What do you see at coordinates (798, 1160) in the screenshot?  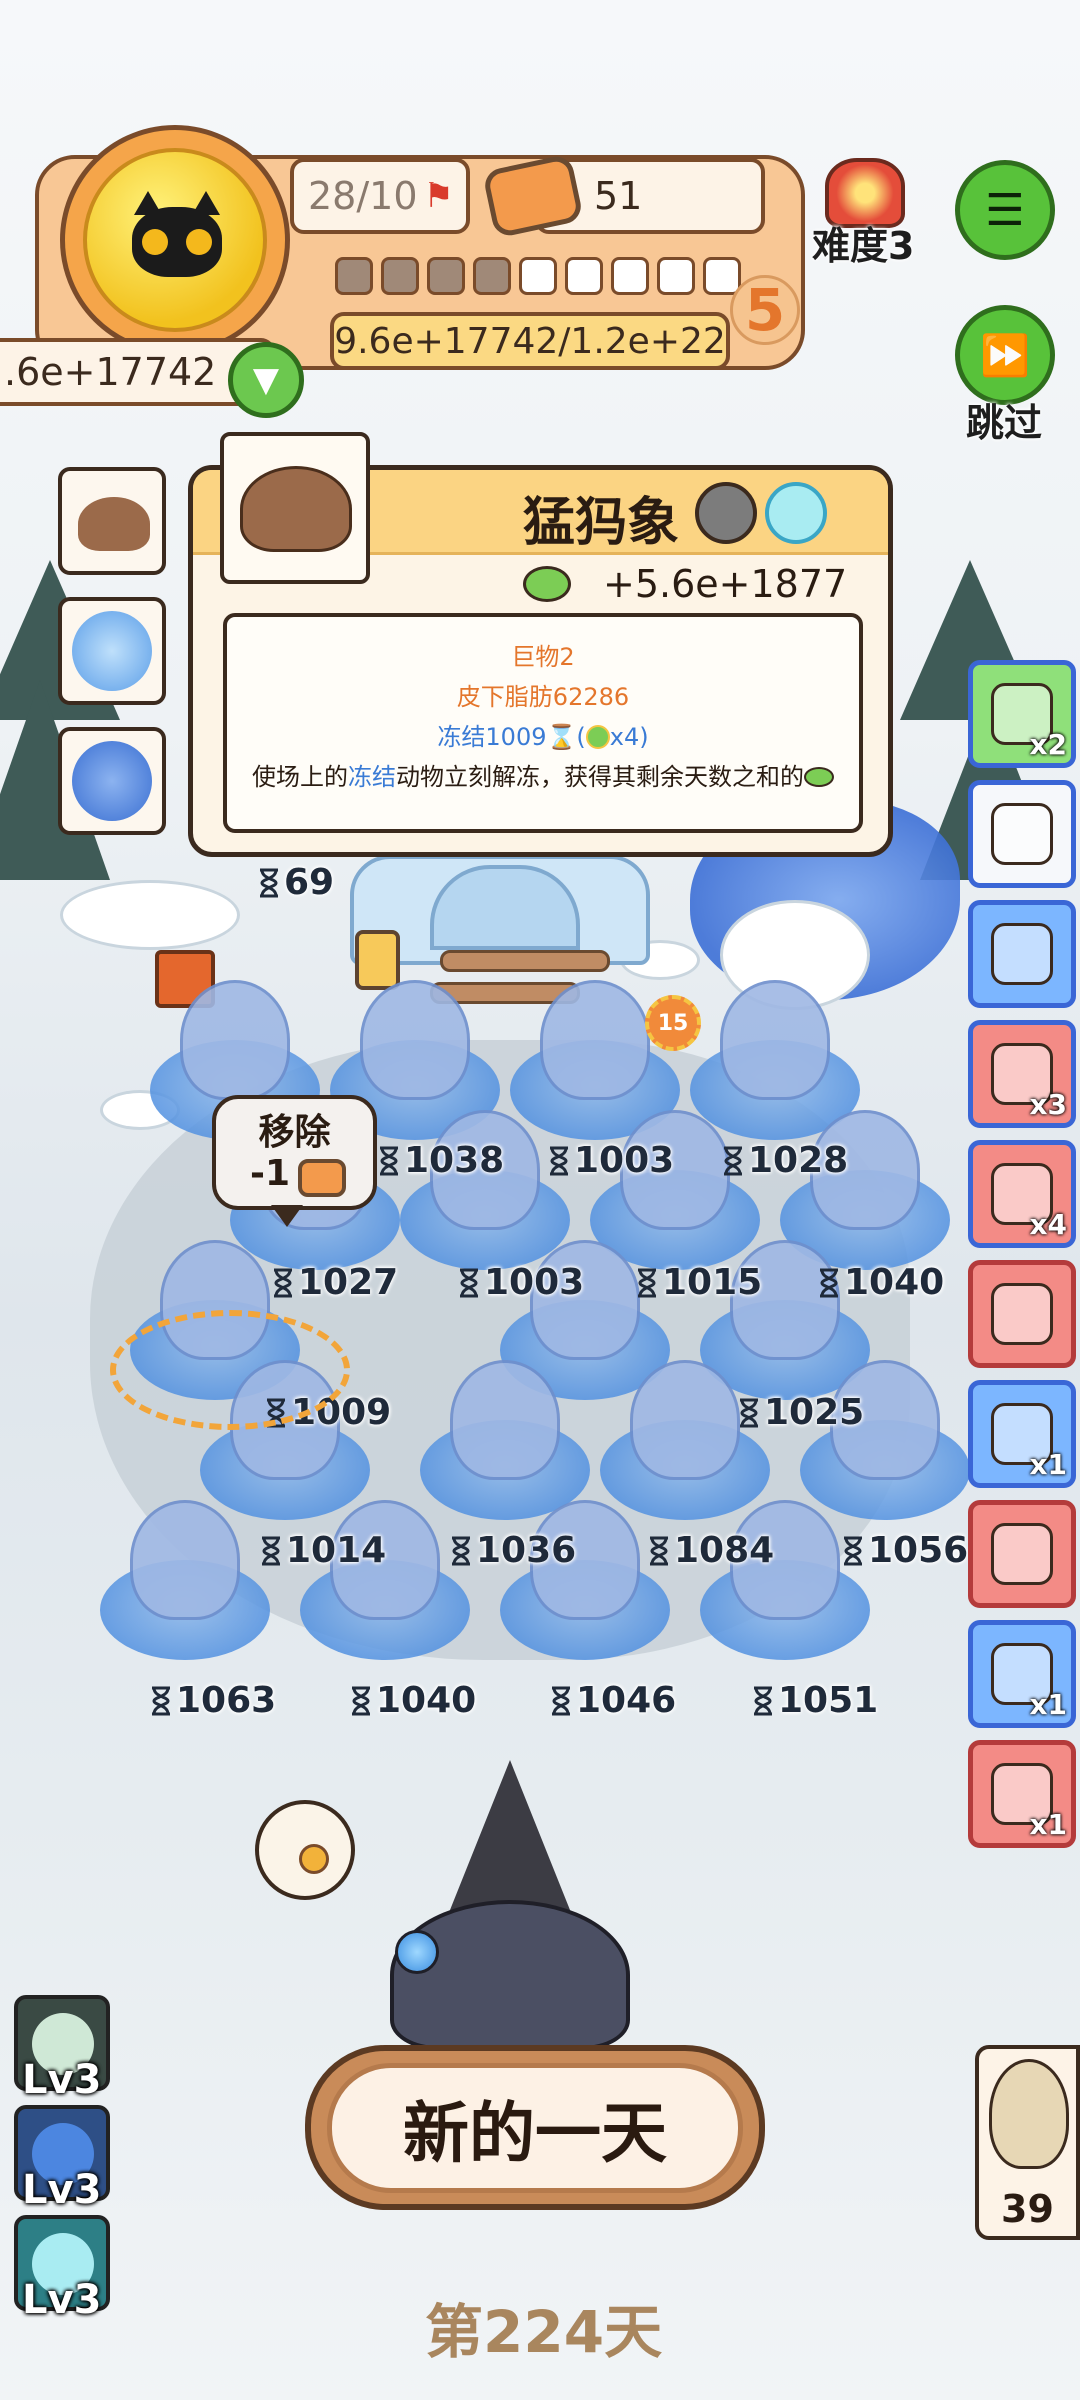 I see `timer-value: 1028` at bounding box center [798, 1160].